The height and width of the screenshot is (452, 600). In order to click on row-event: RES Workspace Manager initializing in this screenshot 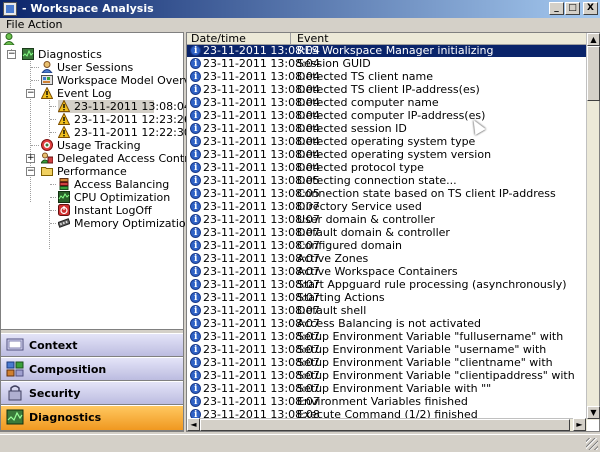, I will do `click(395, 51)`.